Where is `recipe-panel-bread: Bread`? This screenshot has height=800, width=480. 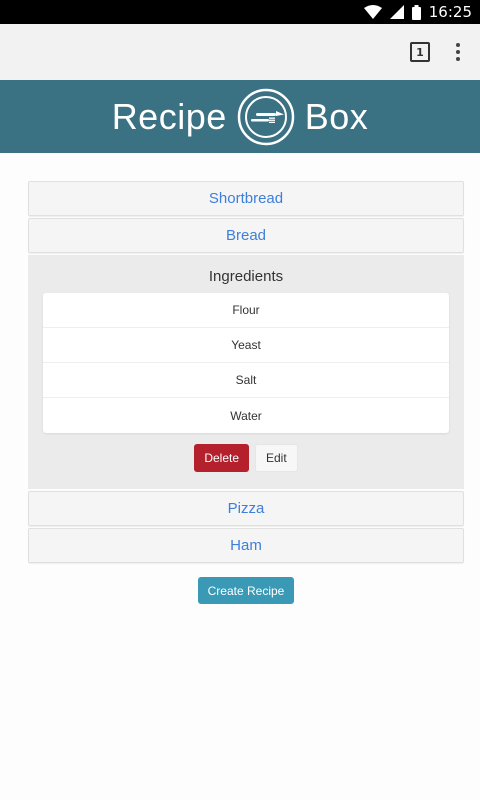 recipe-panel-bread: Bread is located at coordinates (246, 235).